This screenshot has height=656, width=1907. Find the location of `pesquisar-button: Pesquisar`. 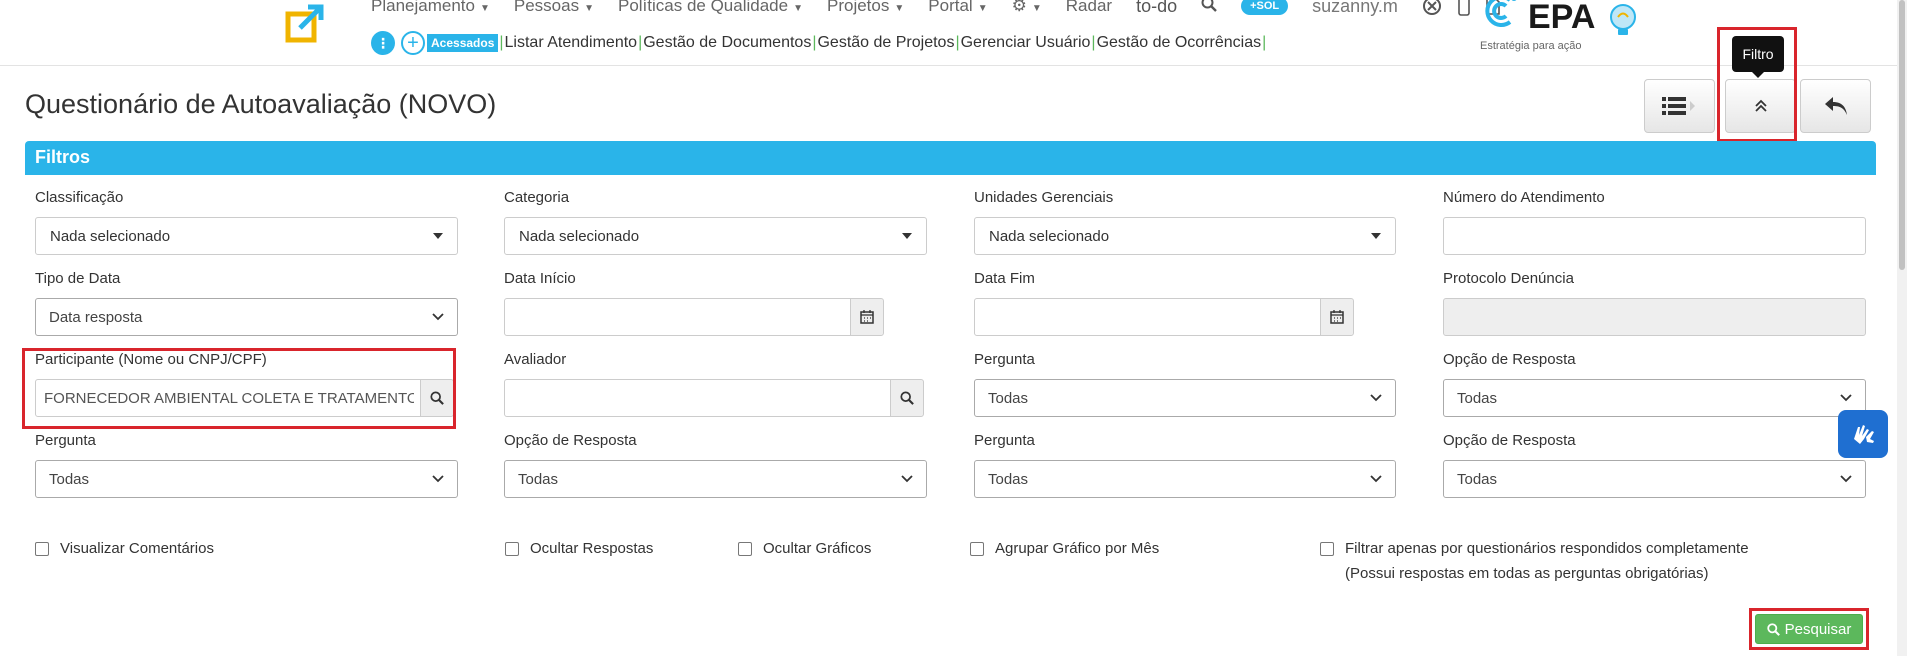

pesquisar-button: Pesquisar is located at coordinates (1809, 629).